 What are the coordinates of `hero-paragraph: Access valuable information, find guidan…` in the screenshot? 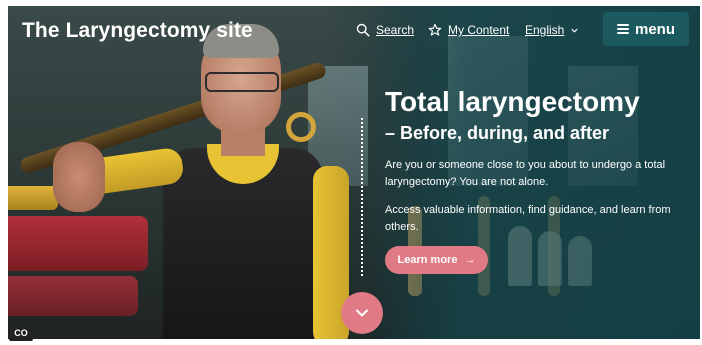 It's located at (528, 218).